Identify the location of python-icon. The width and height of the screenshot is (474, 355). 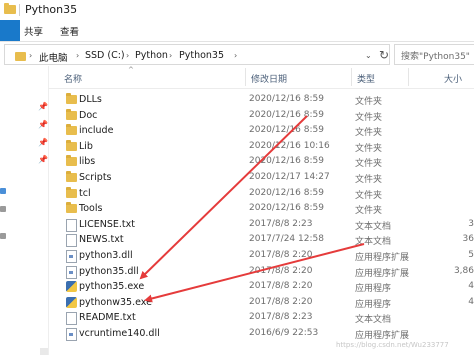
(71, 287).